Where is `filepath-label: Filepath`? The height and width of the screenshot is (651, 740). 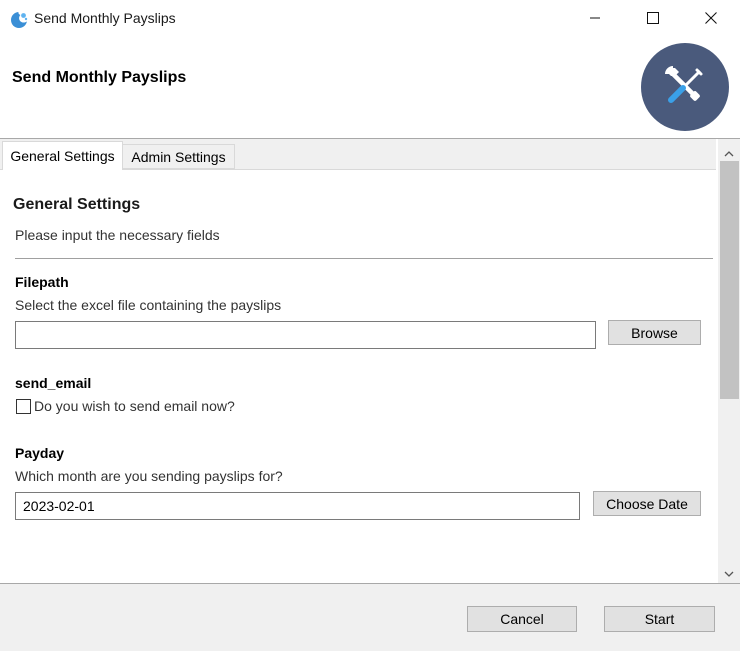 filepath-label: Filepath is located at coordinates (42, 282).